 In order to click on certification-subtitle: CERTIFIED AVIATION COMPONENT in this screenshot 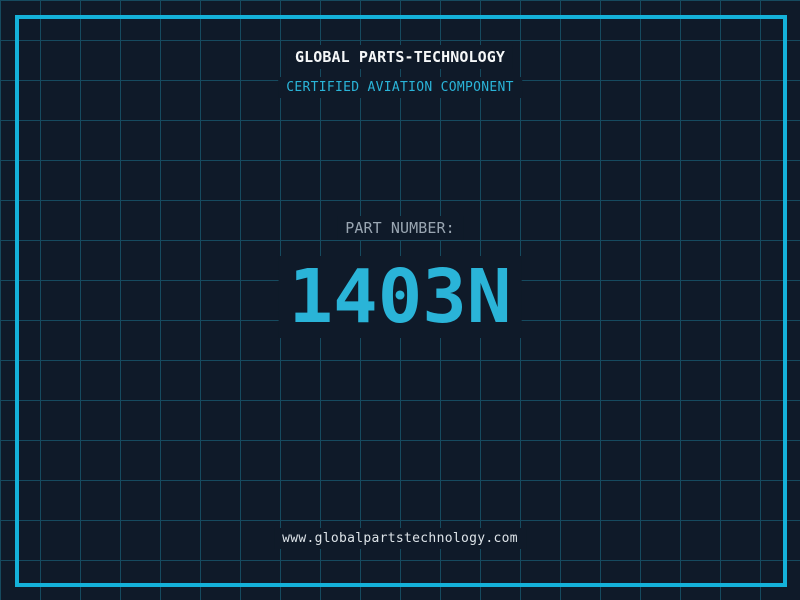, I will do `click(400, 87)`.